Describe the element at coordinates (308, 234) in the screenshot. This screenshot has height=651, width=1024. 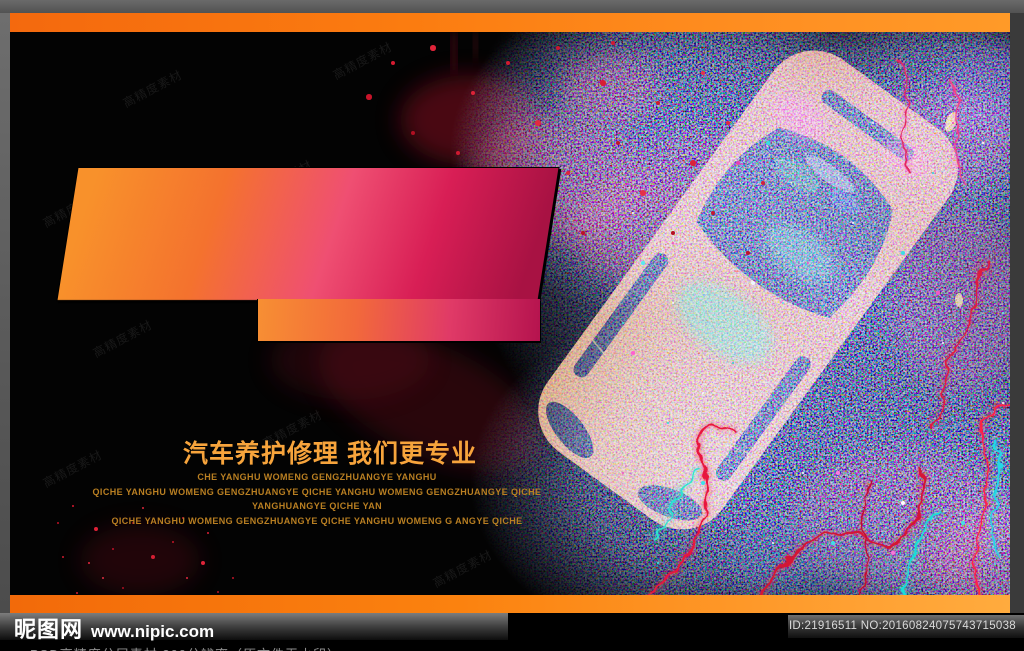
I see `poster-title-cn: 汽车美容` at that location.